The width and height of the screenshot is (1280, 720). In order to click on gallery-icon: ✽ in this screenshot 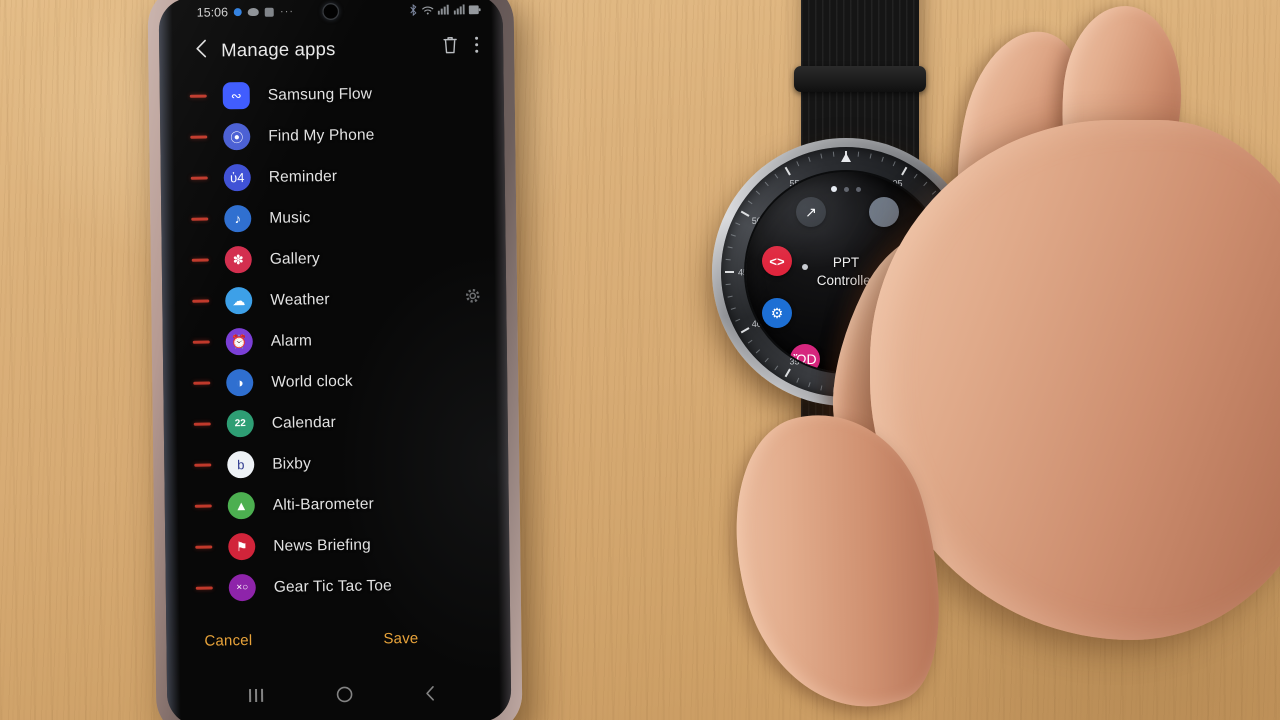, I will do `click(238, 260)`.